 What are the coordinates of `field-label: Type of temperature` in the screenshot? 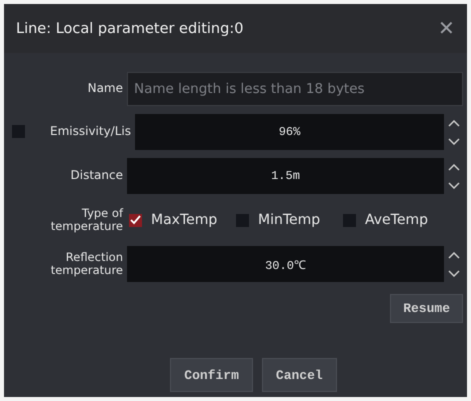 It's located at (86, 220).